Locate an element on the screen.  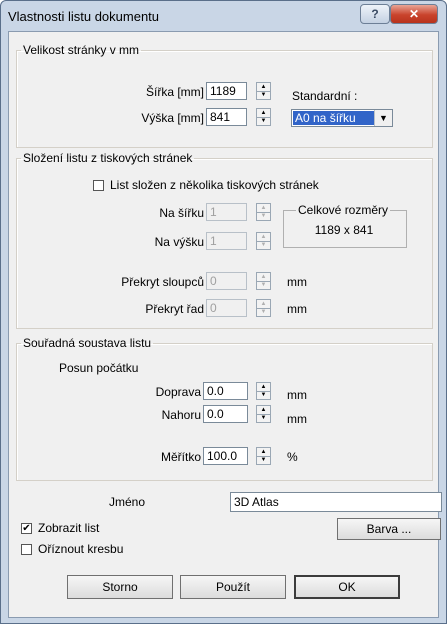
scale-unit: % is located at coordinates (292, 457).